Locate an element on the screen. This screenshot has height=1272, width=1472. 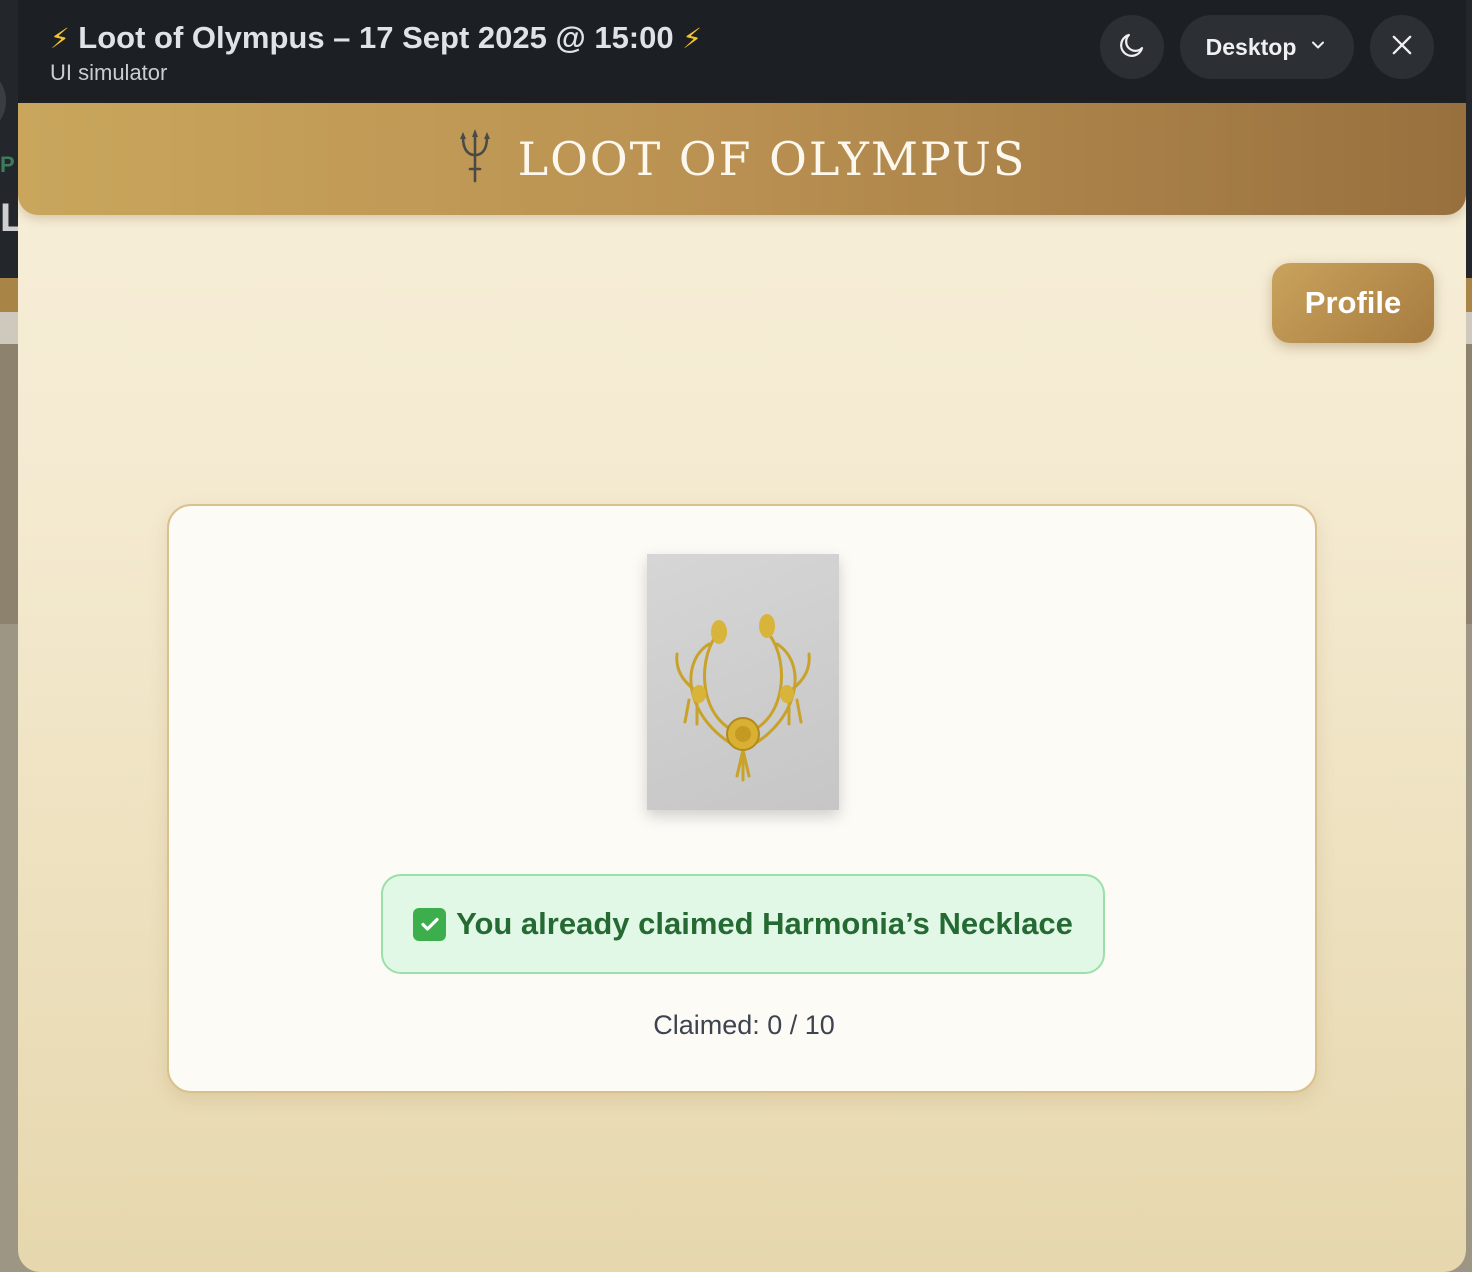
background-partial-text: P is located at coordinates (7, 164).